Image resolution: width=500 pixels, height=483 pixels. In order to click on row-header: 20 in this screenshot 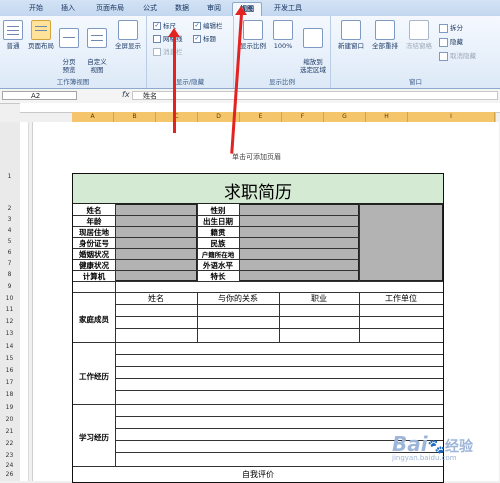, I will do `click(9, 419)`.